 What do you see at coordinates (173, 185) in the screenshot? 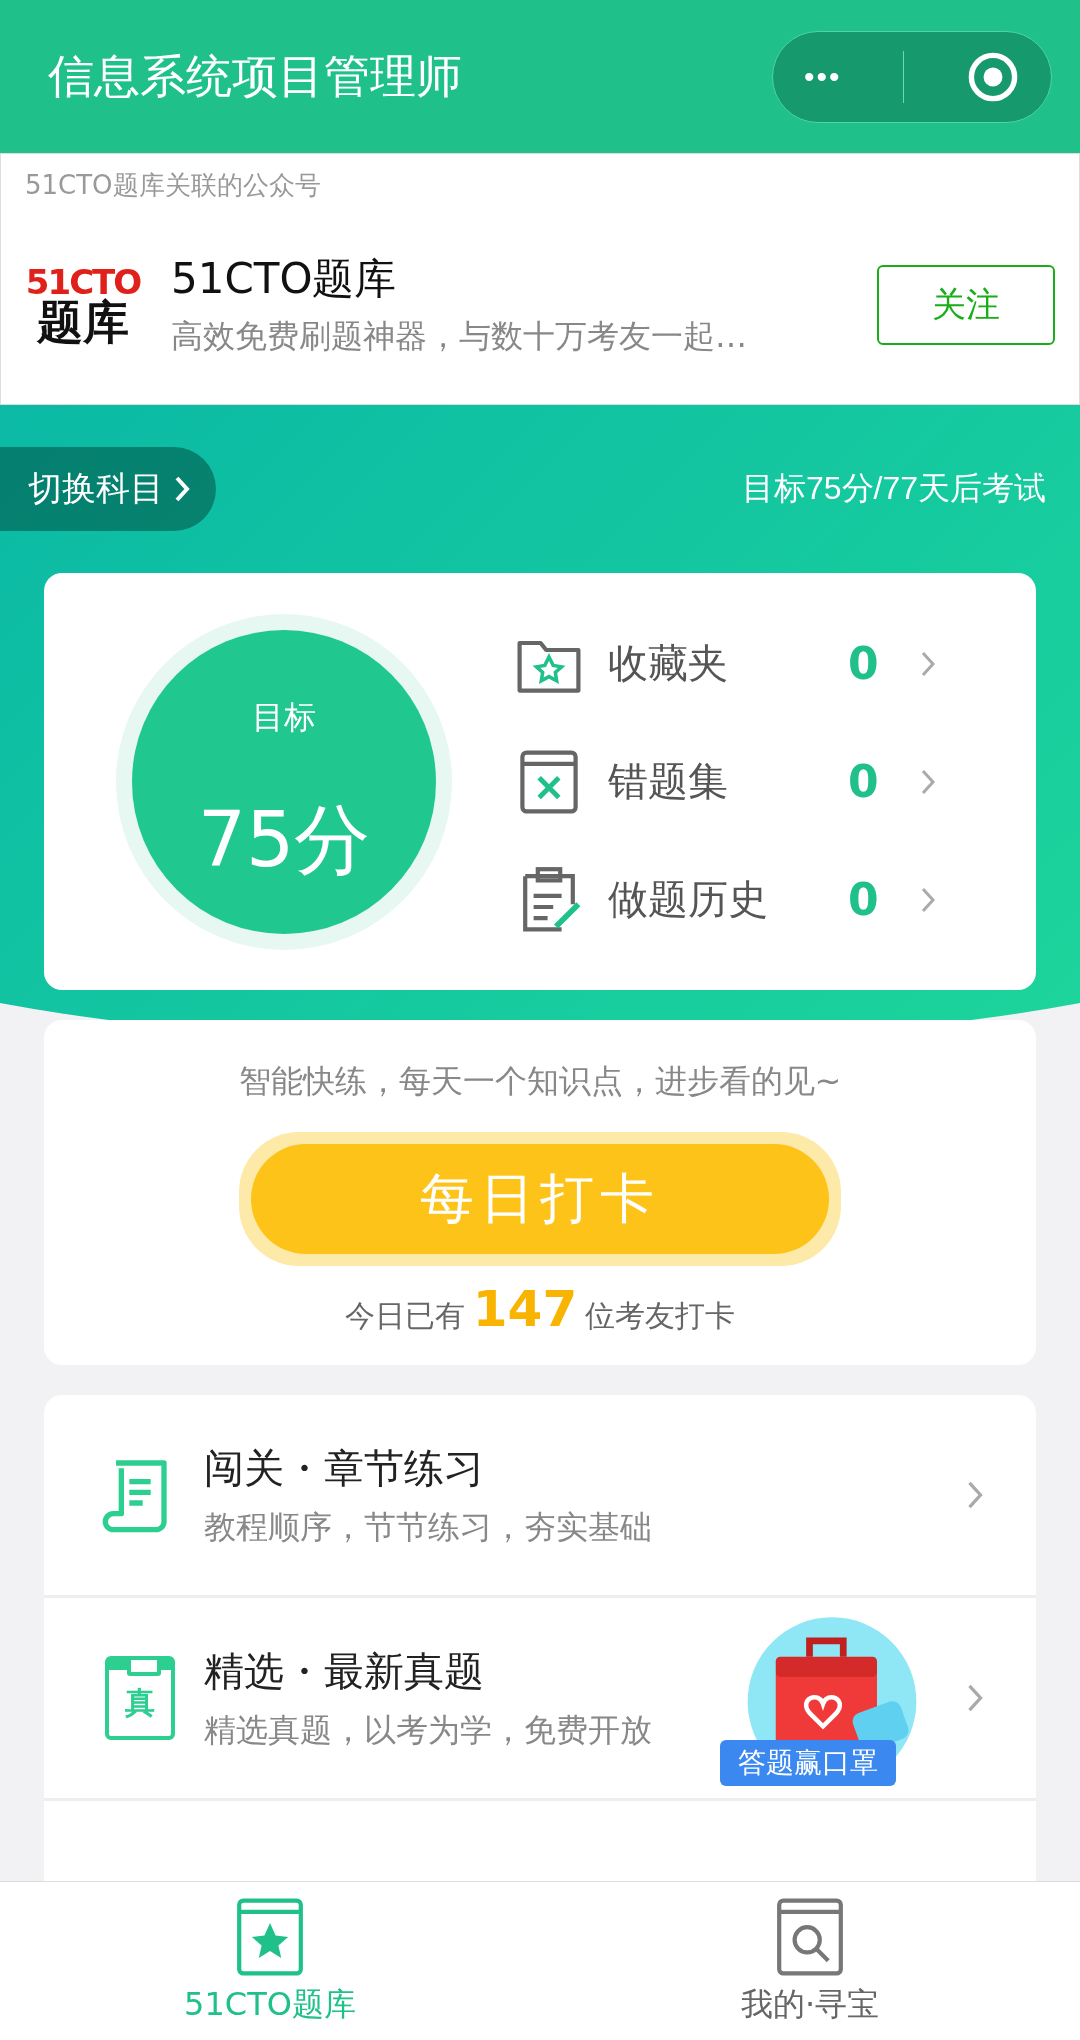
I see `account-caption: 51CTO题库关联的公众号` at bounding box center [173, 185].